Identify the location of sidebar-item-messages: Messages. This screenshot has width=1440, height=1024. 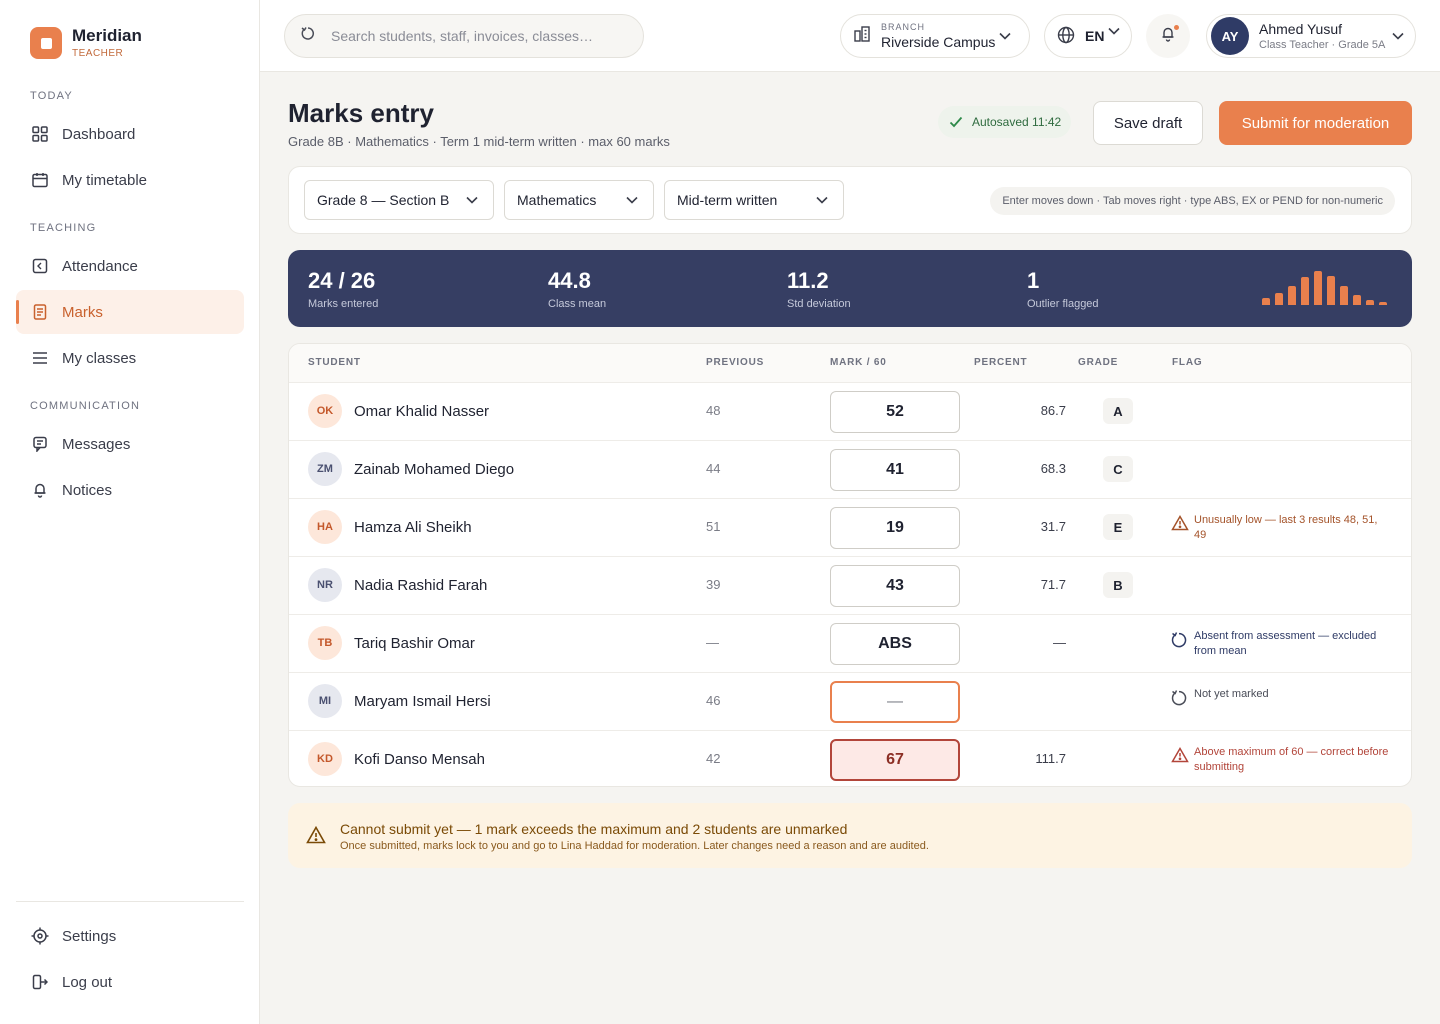
(130, 444).